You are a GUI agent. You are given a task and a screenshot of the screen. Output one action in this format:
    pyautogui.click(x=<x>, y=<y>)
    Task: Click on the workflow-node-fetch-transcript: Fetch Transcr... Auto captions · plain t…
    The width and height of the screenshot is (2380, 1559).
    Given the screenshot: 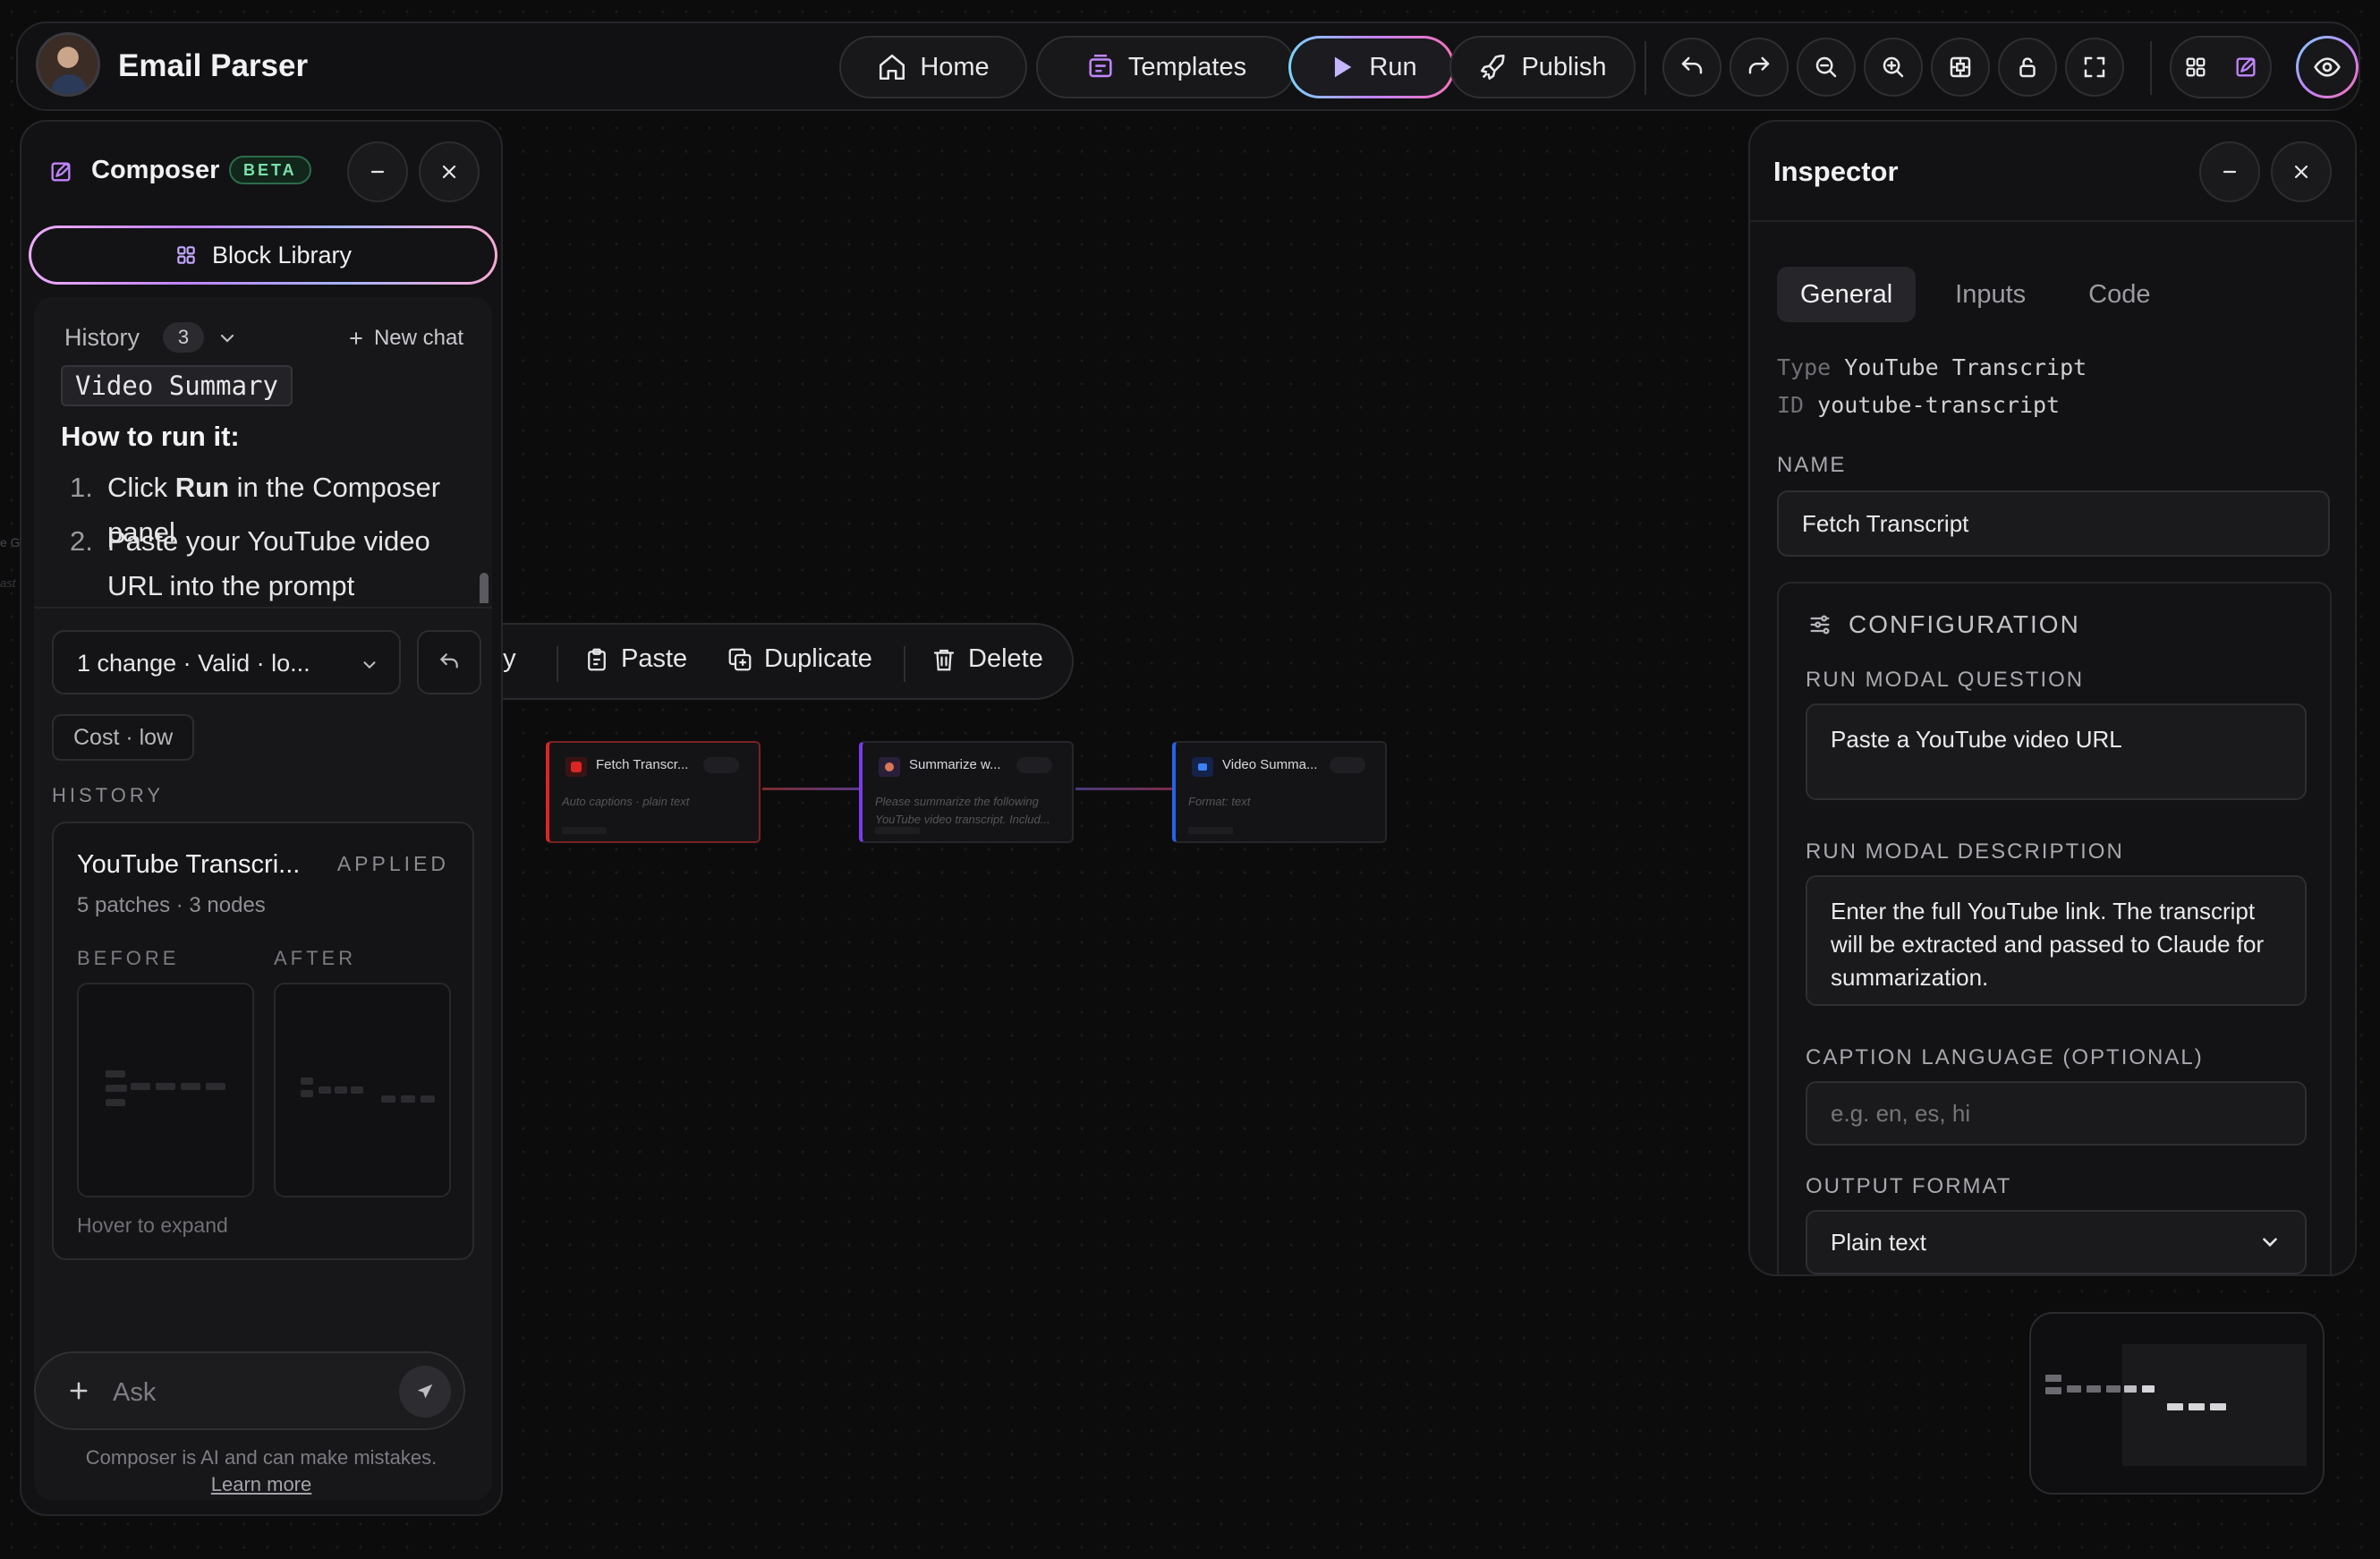 What is the action you would take?
    pyautogui.click(x=653, y=792)
    